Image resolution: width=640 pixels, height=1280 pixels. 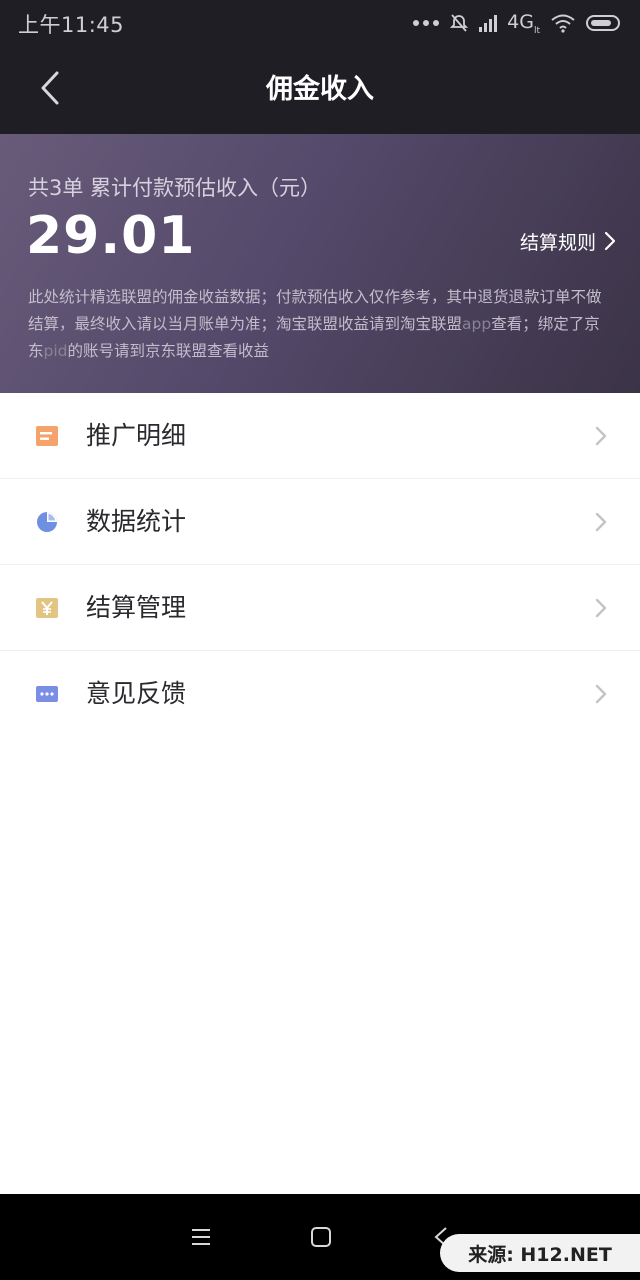 I want to click on page-title: 佣金收入, so click(x=320, y=89).